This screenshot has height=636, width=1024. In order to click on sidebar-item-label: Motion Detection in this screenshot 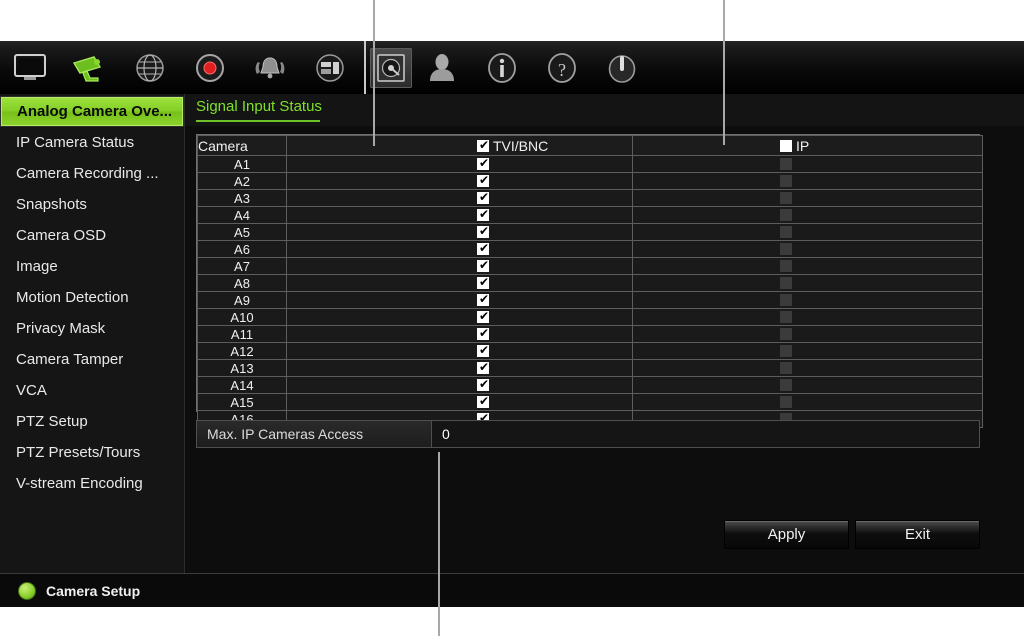, I will do `click(72, 297)`.